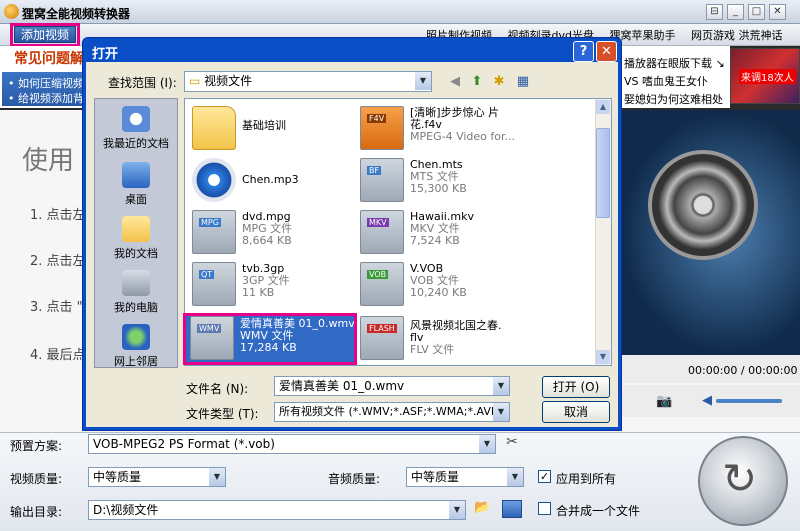  I want to click on film-reel-icon, so click(703, 205).